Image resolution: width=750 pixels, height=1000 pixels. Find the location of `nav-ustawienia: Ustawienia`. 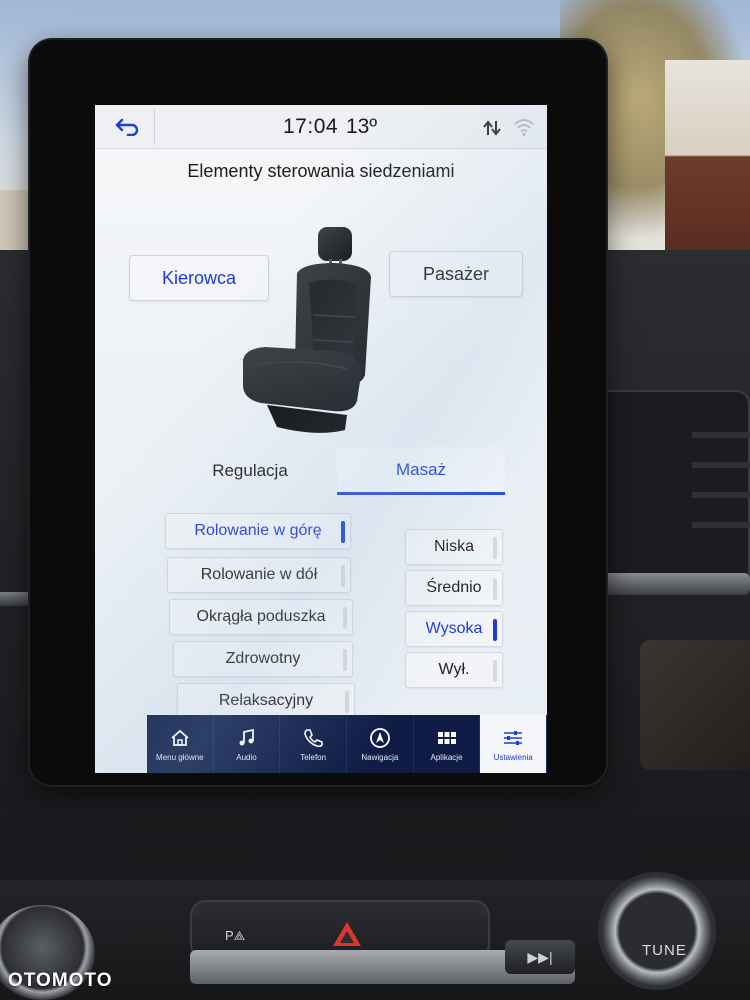

nav-ustawienia: Ustawienia is located at coordinates (513, 744).